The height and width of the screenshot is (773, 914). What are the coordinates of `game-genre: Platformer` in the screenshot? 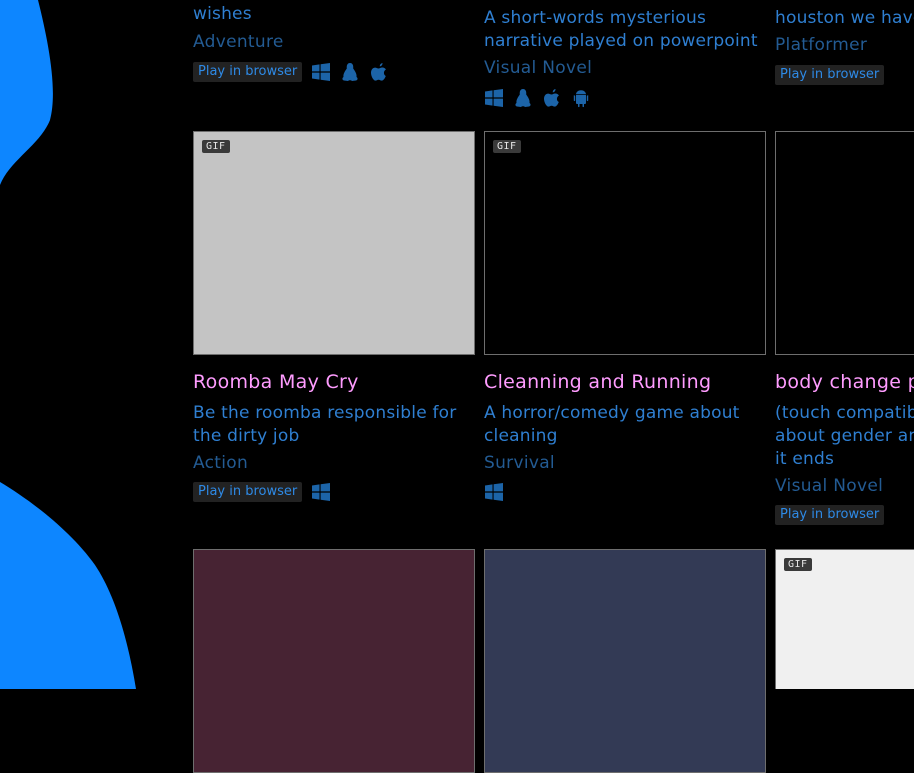 It's located at (821, 45).